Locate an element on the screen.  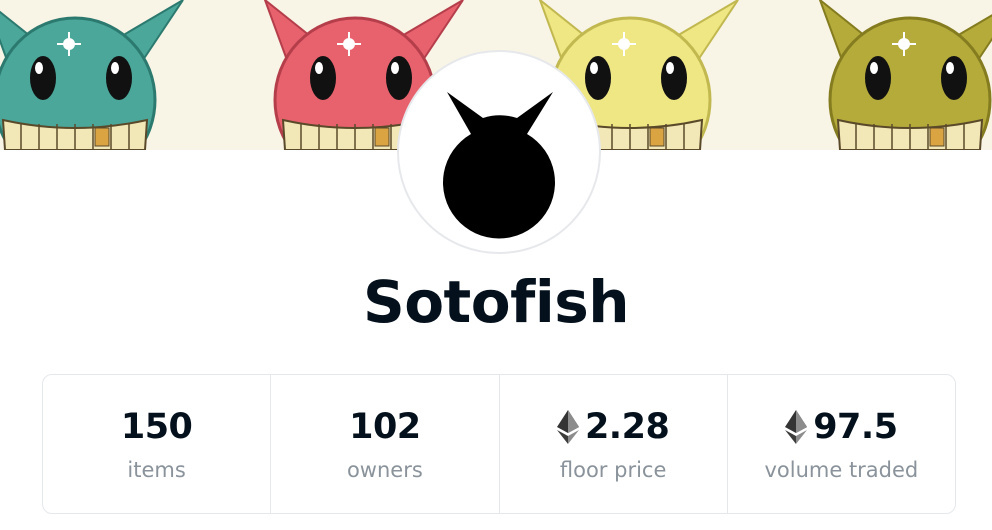
stat-items-value: 150 is located at coordinates (156, 427).